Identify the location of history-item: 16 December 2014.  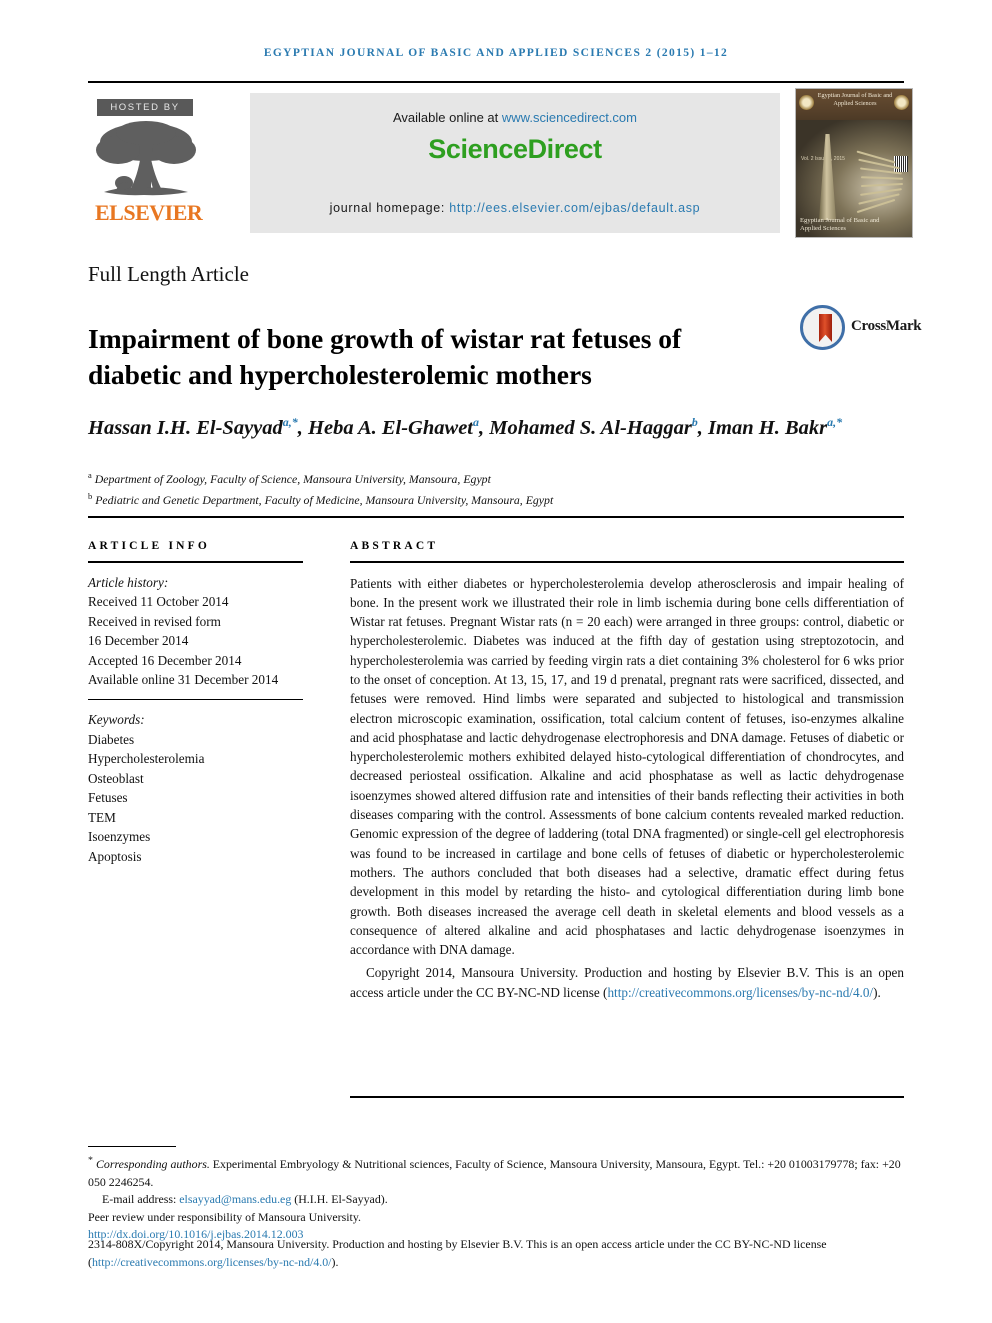
(138, 640).